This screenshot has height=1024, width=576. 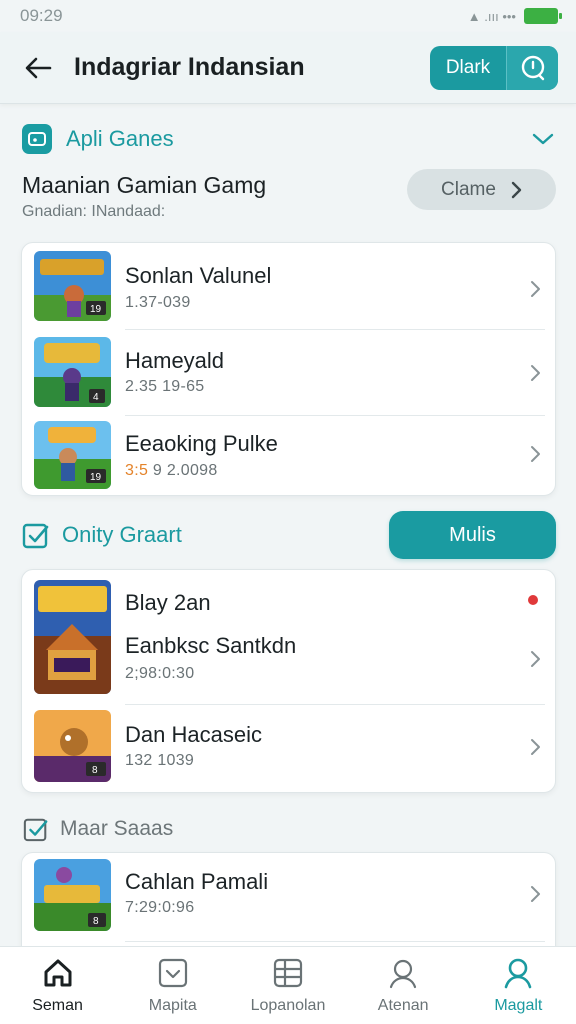 I want to click on battery-icon, so click(x=543, y=16).